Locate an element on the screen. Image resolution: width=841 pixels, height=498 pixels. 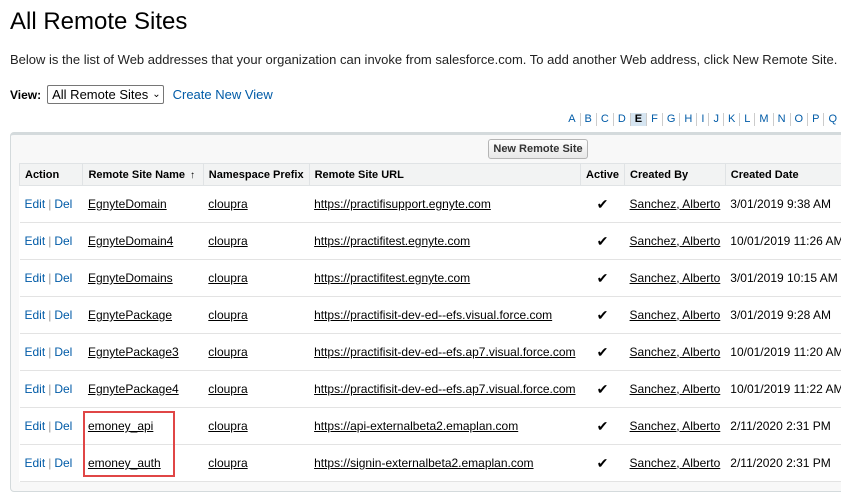
alphabet-letter-d: D is located at coordinates (621, 119).